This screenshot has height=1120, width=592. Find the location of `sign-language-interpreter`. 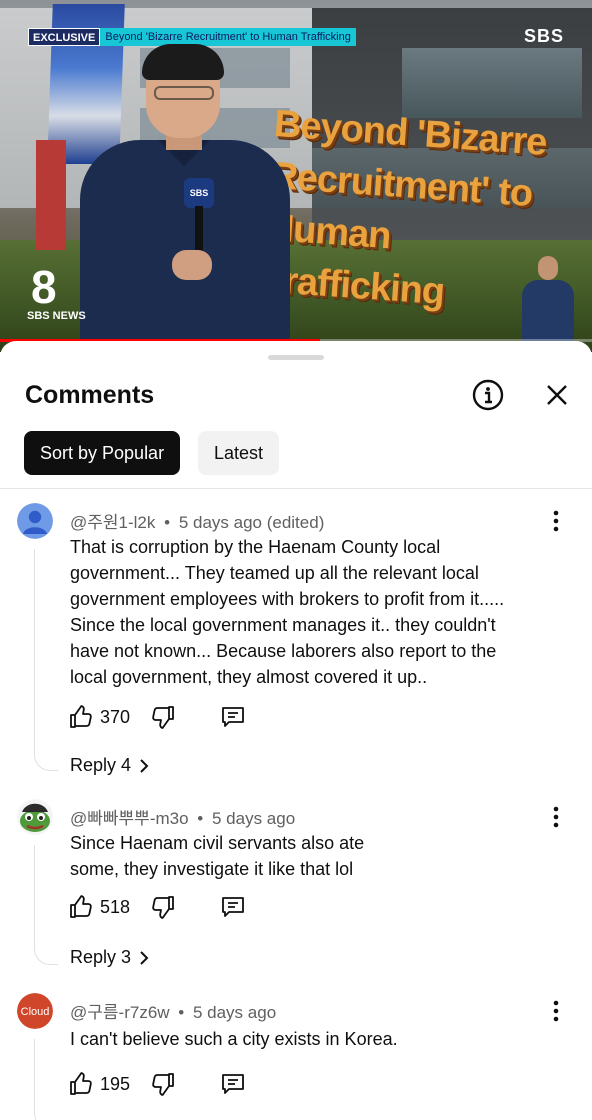

sign-language-interpreter is located at coordinates (548, 296).